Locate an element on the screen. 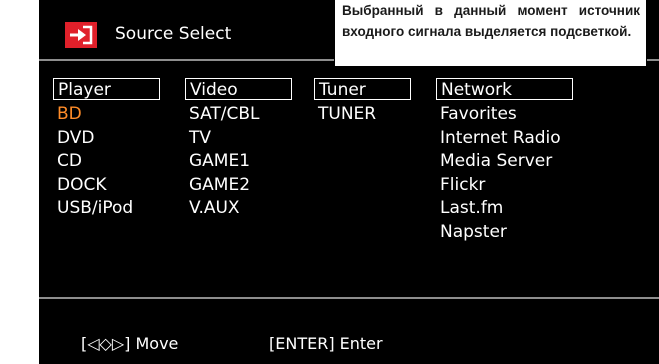 The image size is (659, 364). column-player: Player BD DVD CD DOCK USB/iPod is located at coordinates (106, 149).